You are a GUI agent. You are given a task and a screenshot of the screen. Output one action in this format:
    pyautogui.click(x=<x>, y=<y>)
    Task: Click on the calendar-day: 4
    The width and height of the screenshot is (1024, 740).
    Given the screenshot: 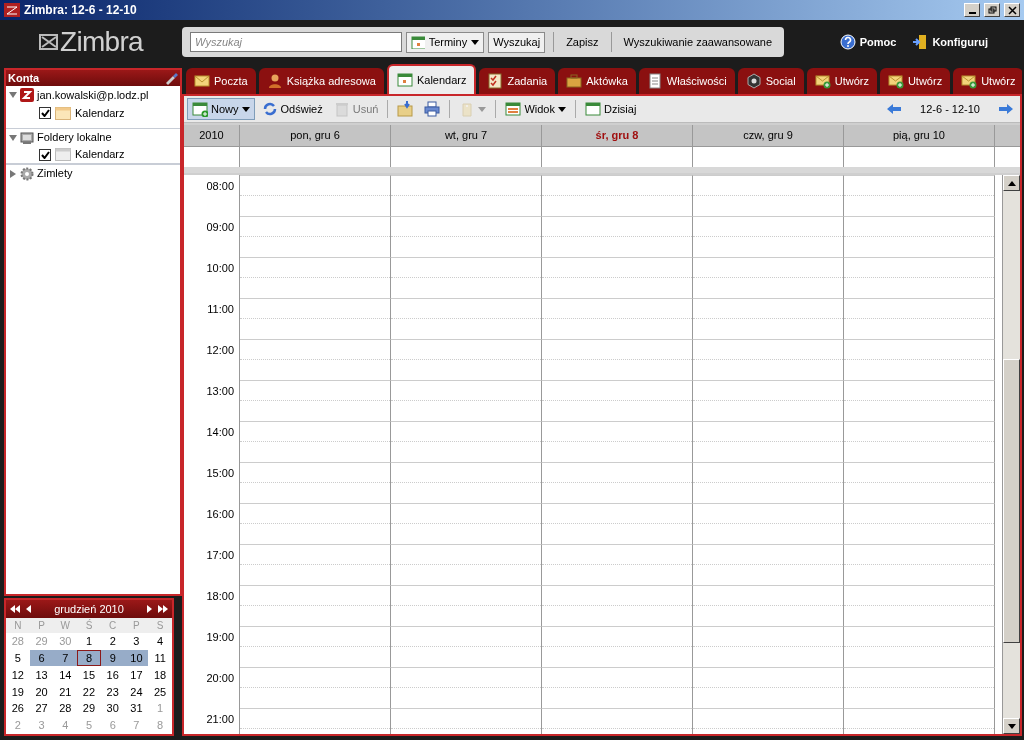 What is the action you would take?
    pyautogui.click(x=160, y=641)
    